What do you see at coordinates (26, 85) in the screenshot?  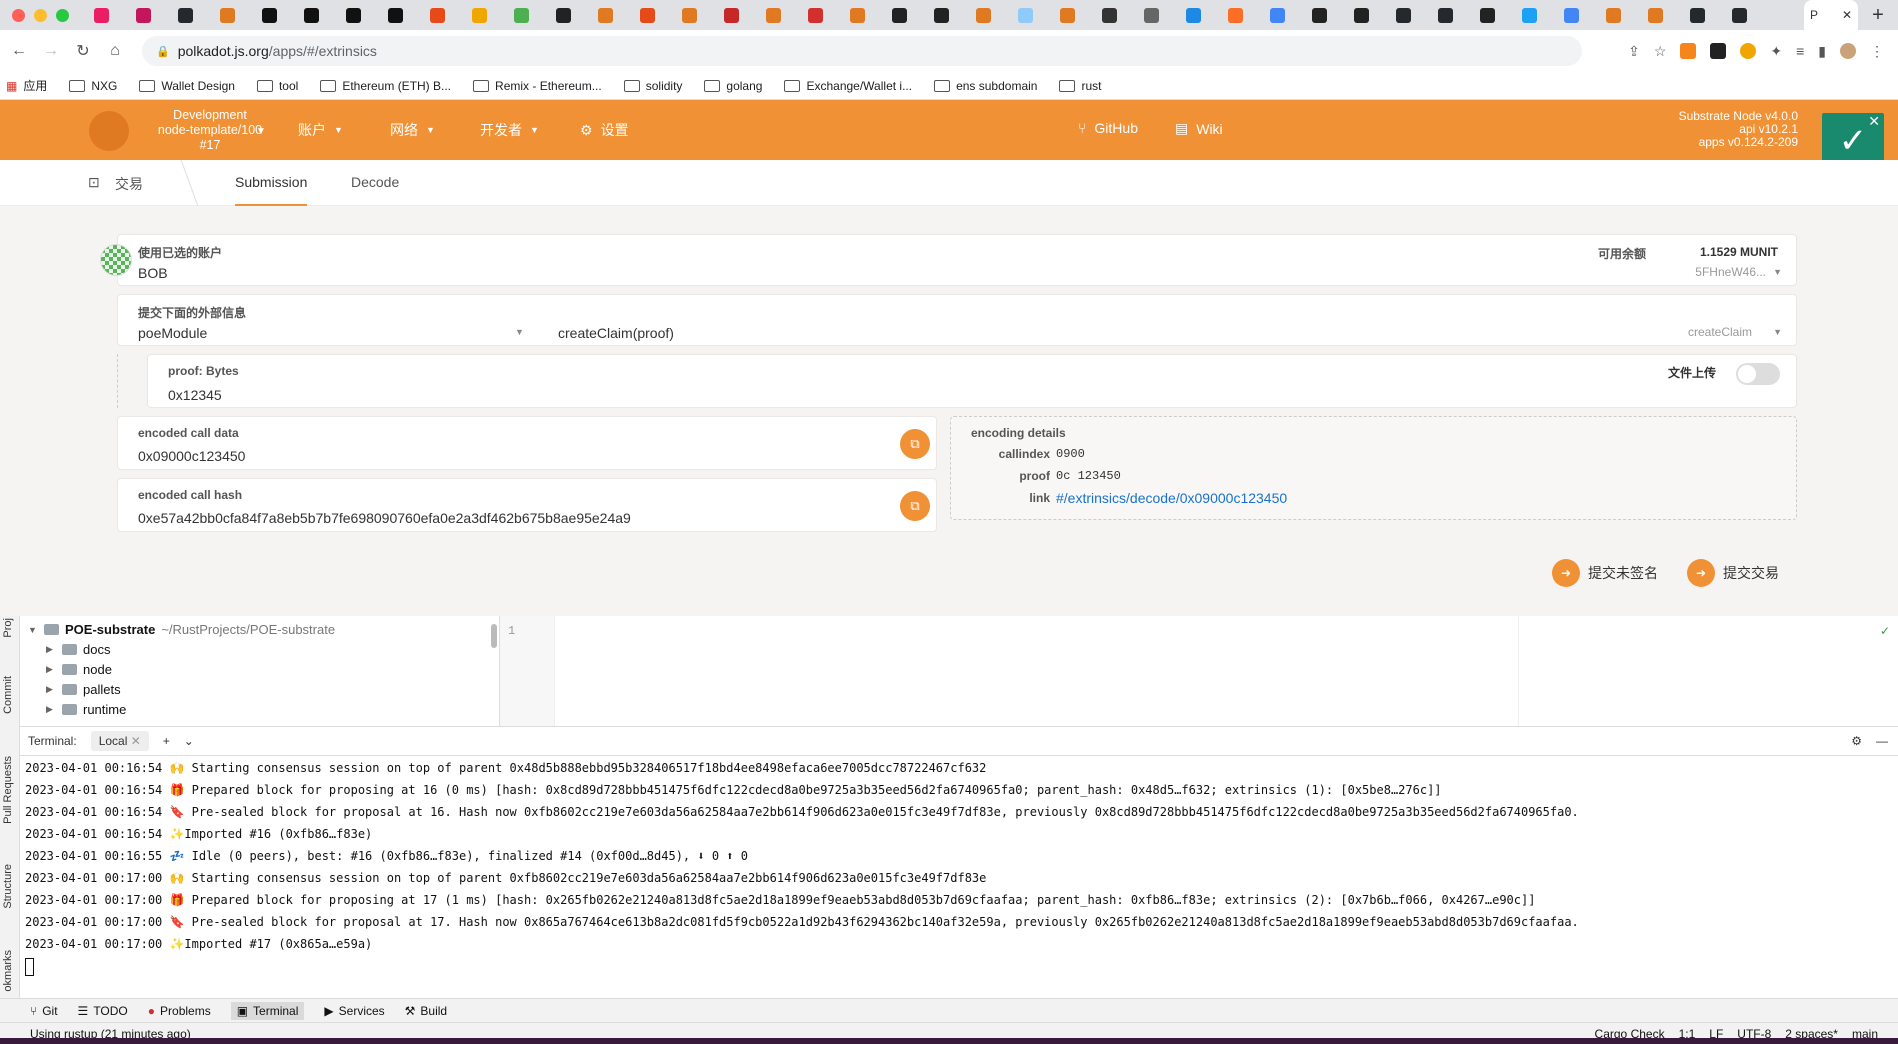 I see `bookmark-item: ▦ 应用` at bounding box center [26, 85].